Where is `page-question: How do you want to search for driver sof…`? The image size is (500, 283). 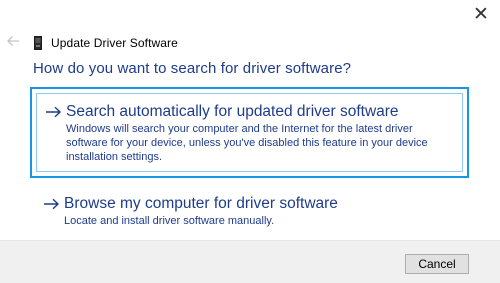 page-question: How do you want to search for driver sof… is located at coordinates (192, 68).